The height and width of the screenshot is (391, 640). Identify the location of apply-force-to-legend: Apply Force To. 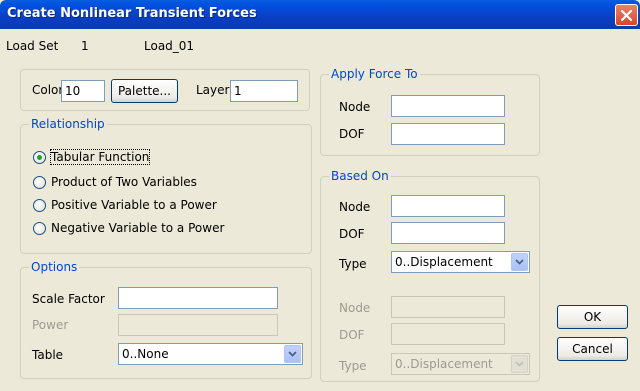
(374, 74).